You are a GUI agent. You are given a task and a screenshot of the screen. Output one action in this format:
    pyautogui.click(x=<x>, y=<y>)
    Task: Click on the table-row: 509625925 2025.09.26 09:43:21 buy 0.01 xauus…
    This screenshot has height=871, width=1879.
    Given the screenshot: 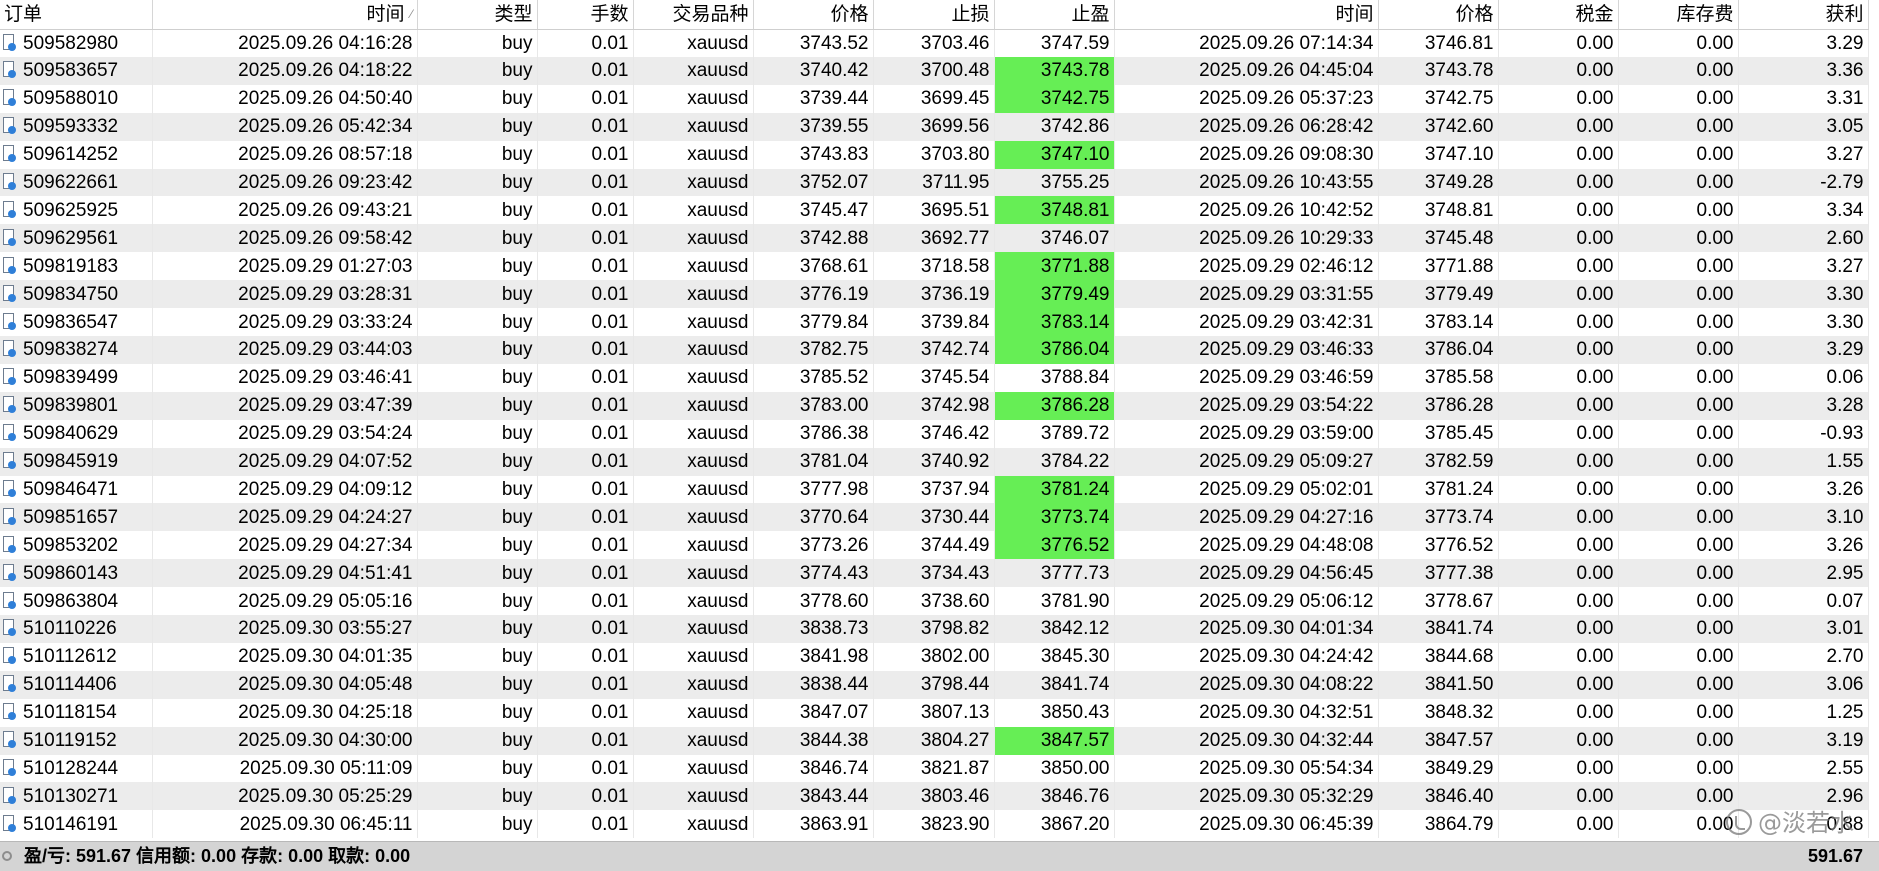 What is the action you would take?
    pyautogui.click(x=934, y=210)
    